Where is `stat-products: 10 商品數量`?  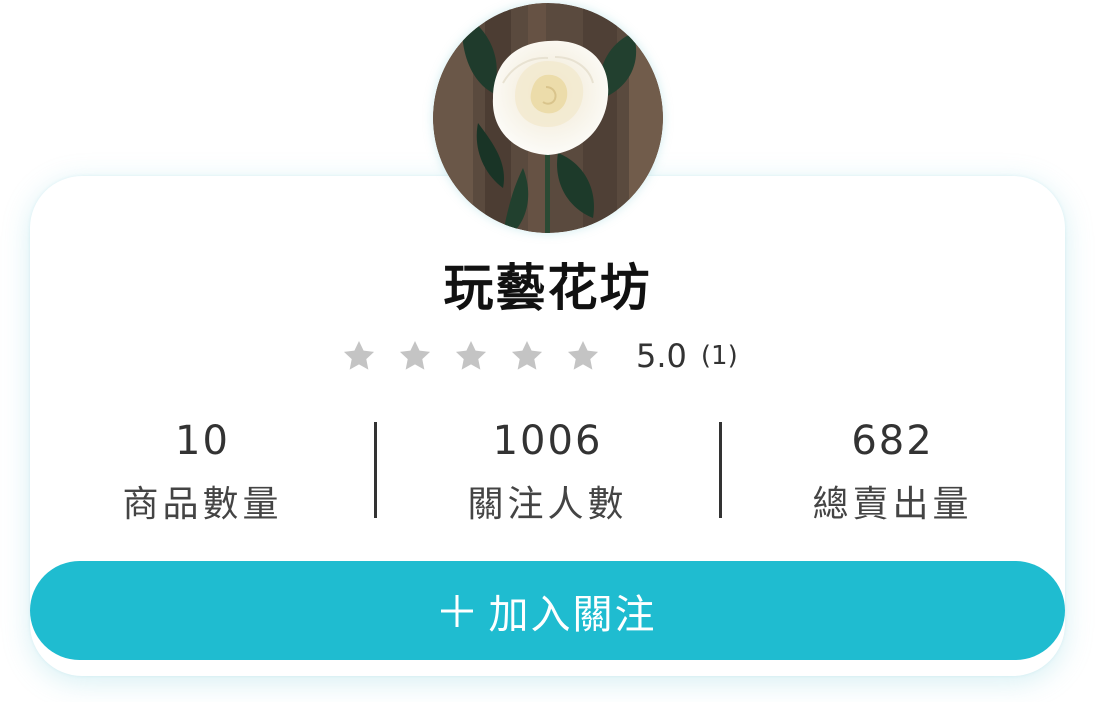 stat-products: 10 商品數量 is located at coordinates (202, 471).